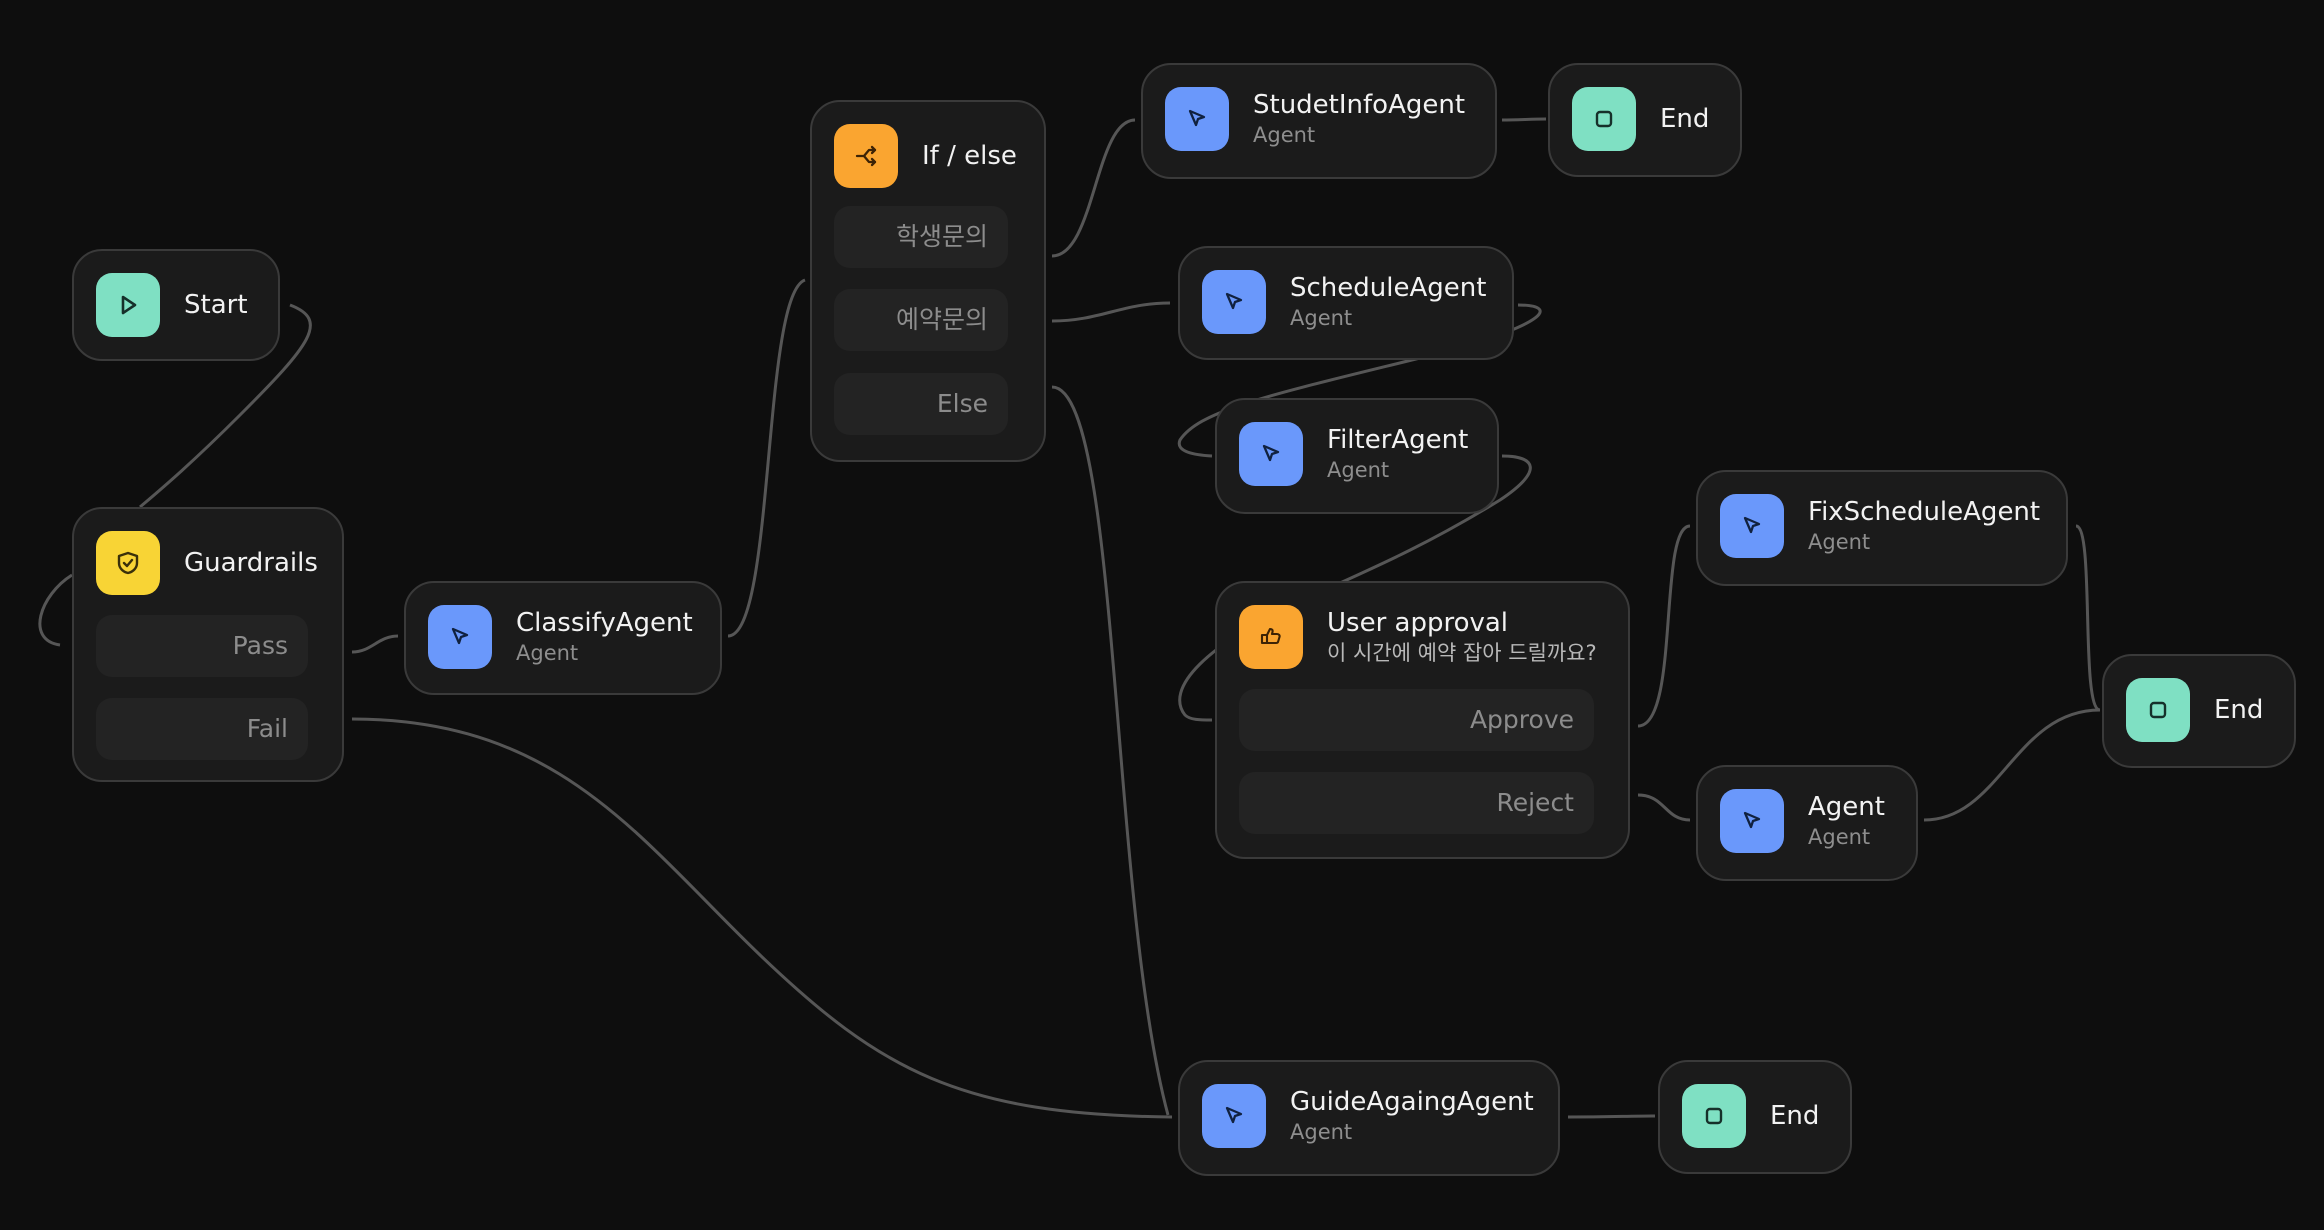  What do you see at coordinates (969, 156) in the screenshot?
I see `ifelse-title: If / else` at bounding box center [969, 156].